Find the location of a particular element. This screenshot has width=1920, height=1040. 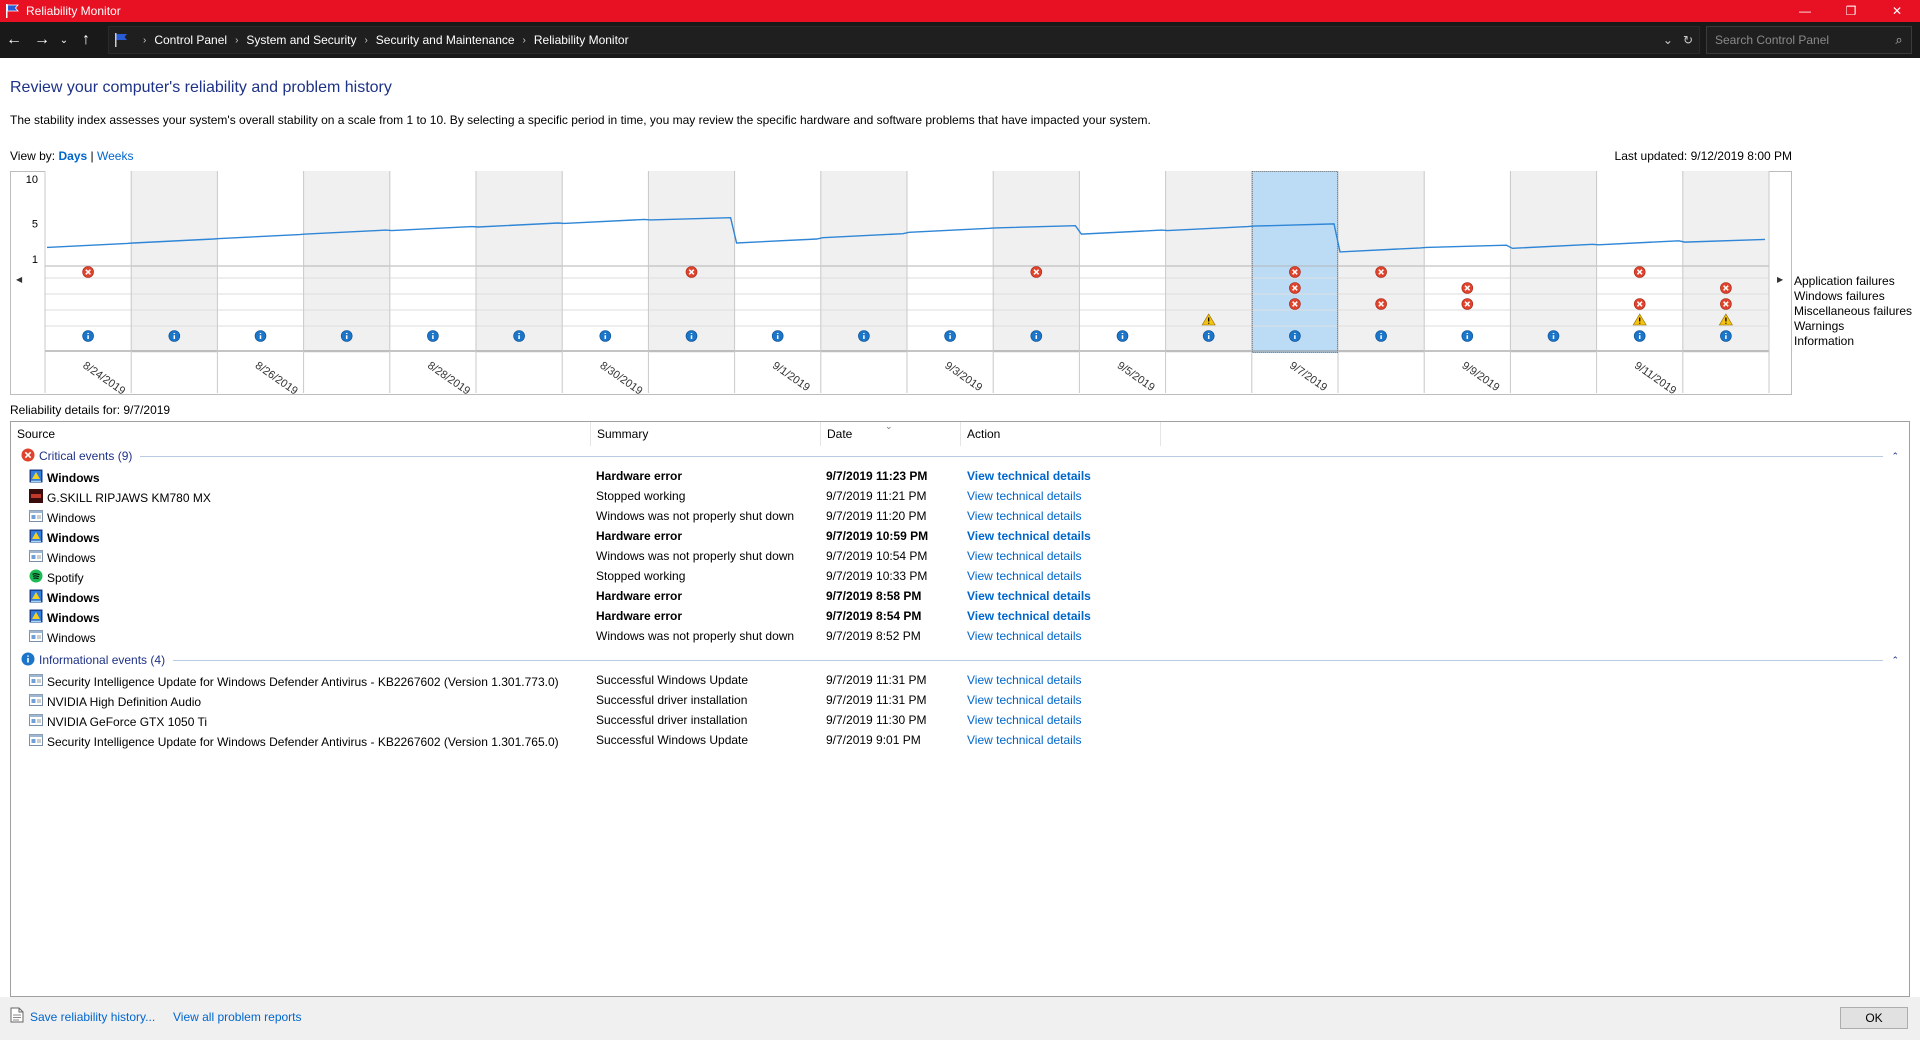

column-summary: Summary is located at coordinates (706, 434).